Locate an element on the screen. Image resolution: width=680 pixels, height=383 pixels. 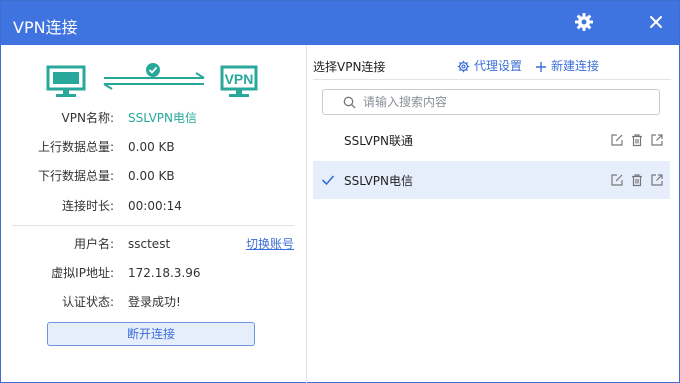
switch-account-link: 切换账号 is located at coordinates (270, 244).